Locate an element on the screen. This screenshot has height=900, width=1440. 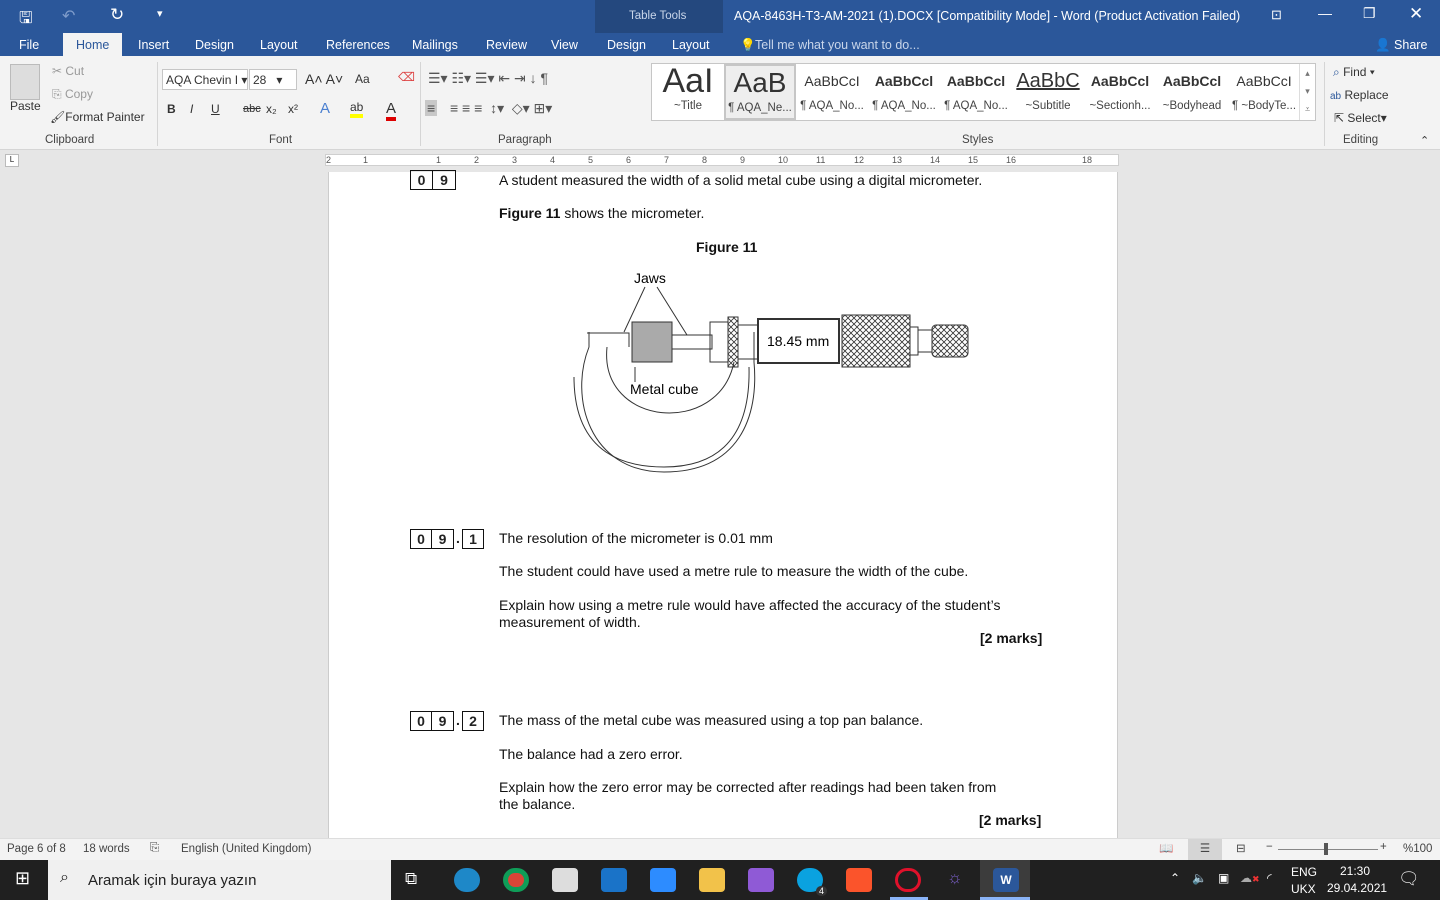
tab-view: View is located at coordinates (564, 45).